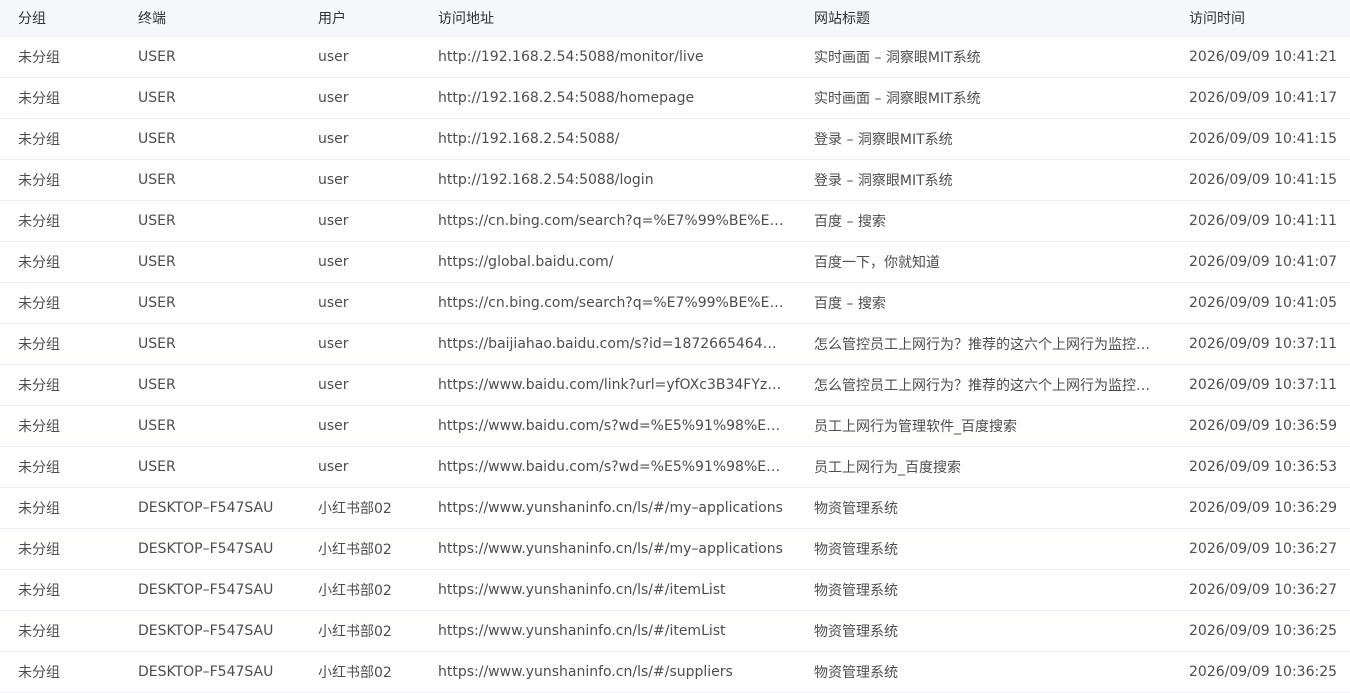 This screenshot has width=1350, height=693. What do you see at coordinates (378, 18) in the screenshot?
I see `column-header-user: 用户` at bounding box center [378, 18].